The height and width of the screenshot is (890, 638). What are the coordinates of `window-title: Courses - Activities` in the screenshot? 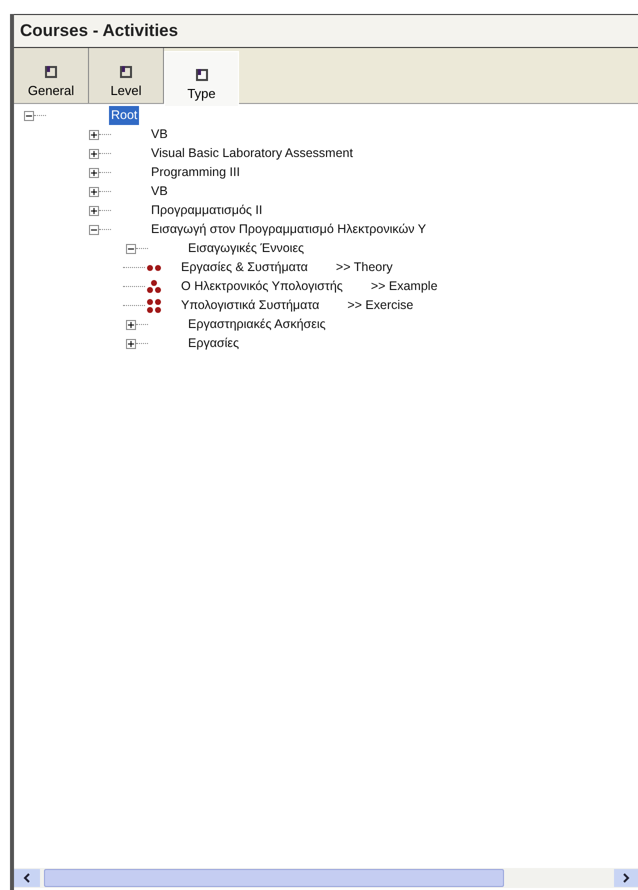 It's located at (326, 31).